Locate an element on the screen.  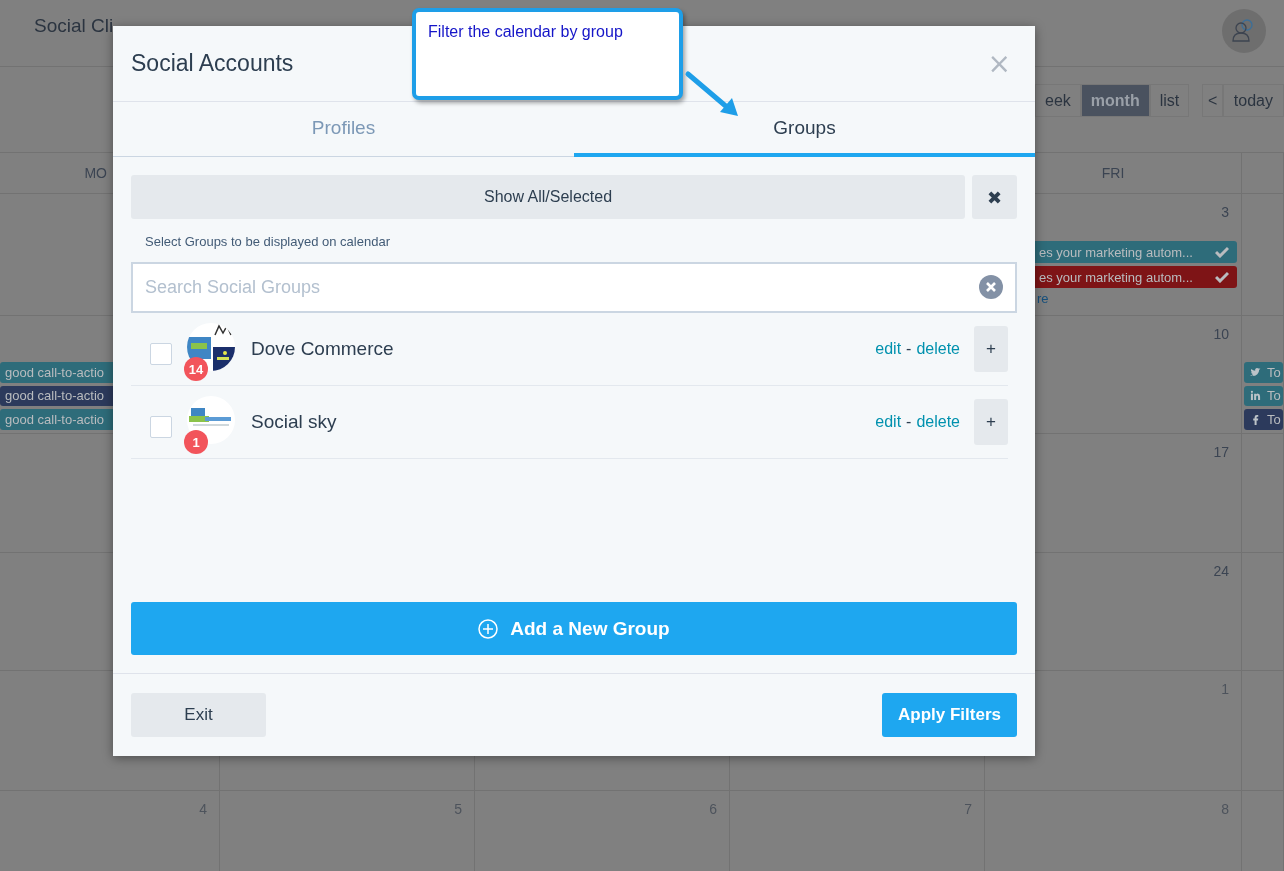
count-badge: 1 is located at coordinates (196, 442).